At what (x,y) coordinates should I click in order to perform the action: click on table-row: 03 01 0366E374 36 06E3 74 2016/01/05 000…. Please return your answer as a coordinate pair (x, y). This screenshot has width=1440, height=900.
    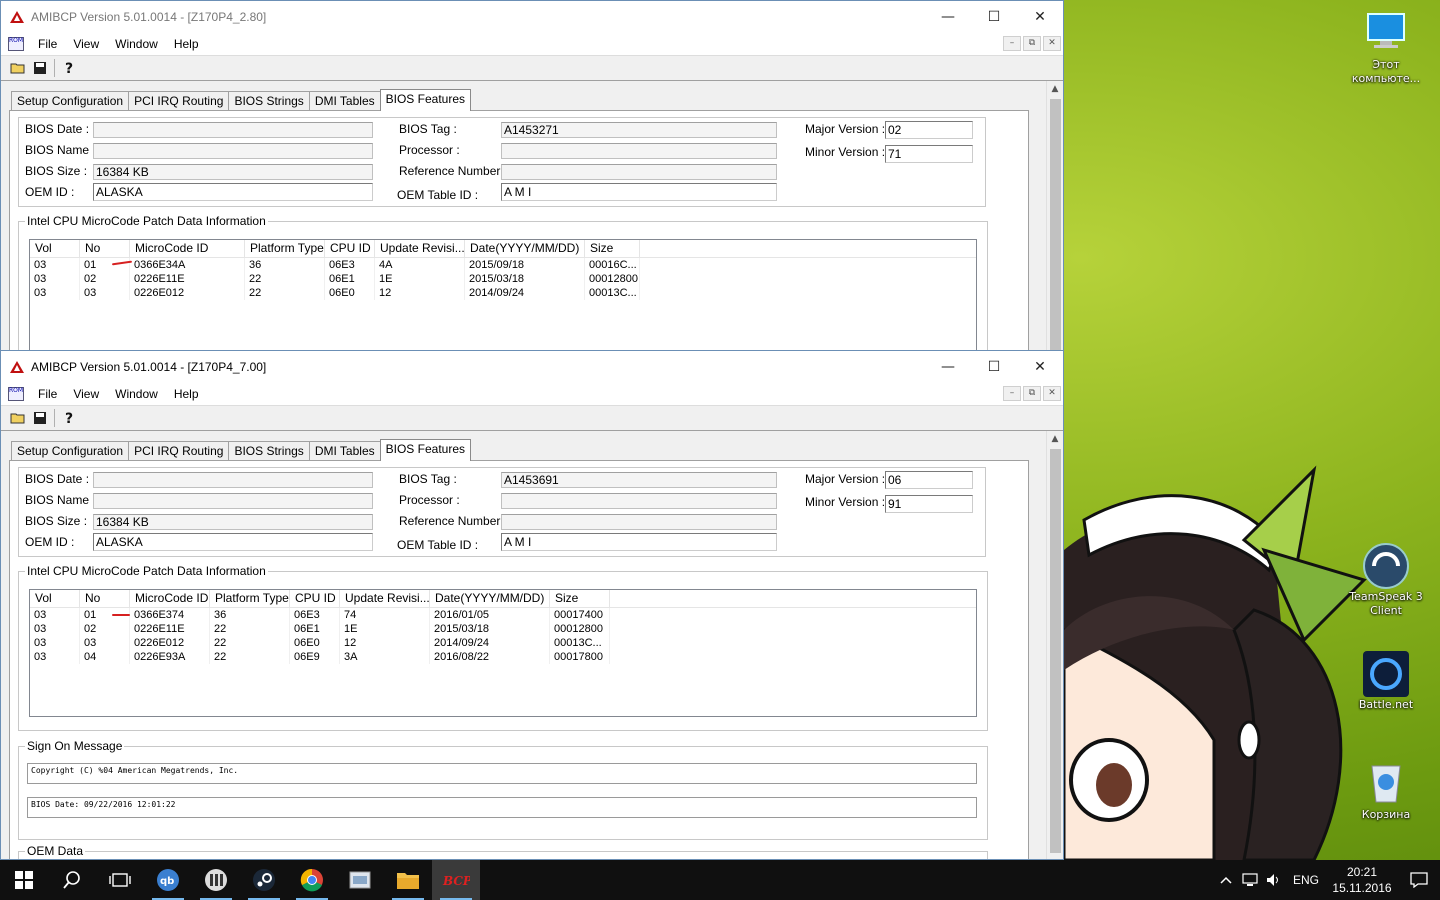
    Looking at the image, I should click on (503, 615).